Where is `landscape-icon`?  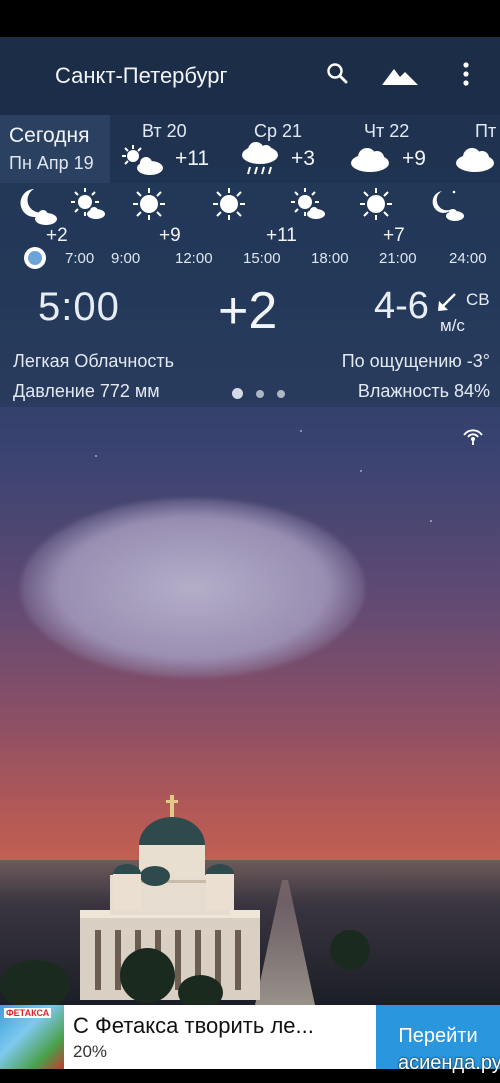 landscape-icon is located at coordinates (400, 75).